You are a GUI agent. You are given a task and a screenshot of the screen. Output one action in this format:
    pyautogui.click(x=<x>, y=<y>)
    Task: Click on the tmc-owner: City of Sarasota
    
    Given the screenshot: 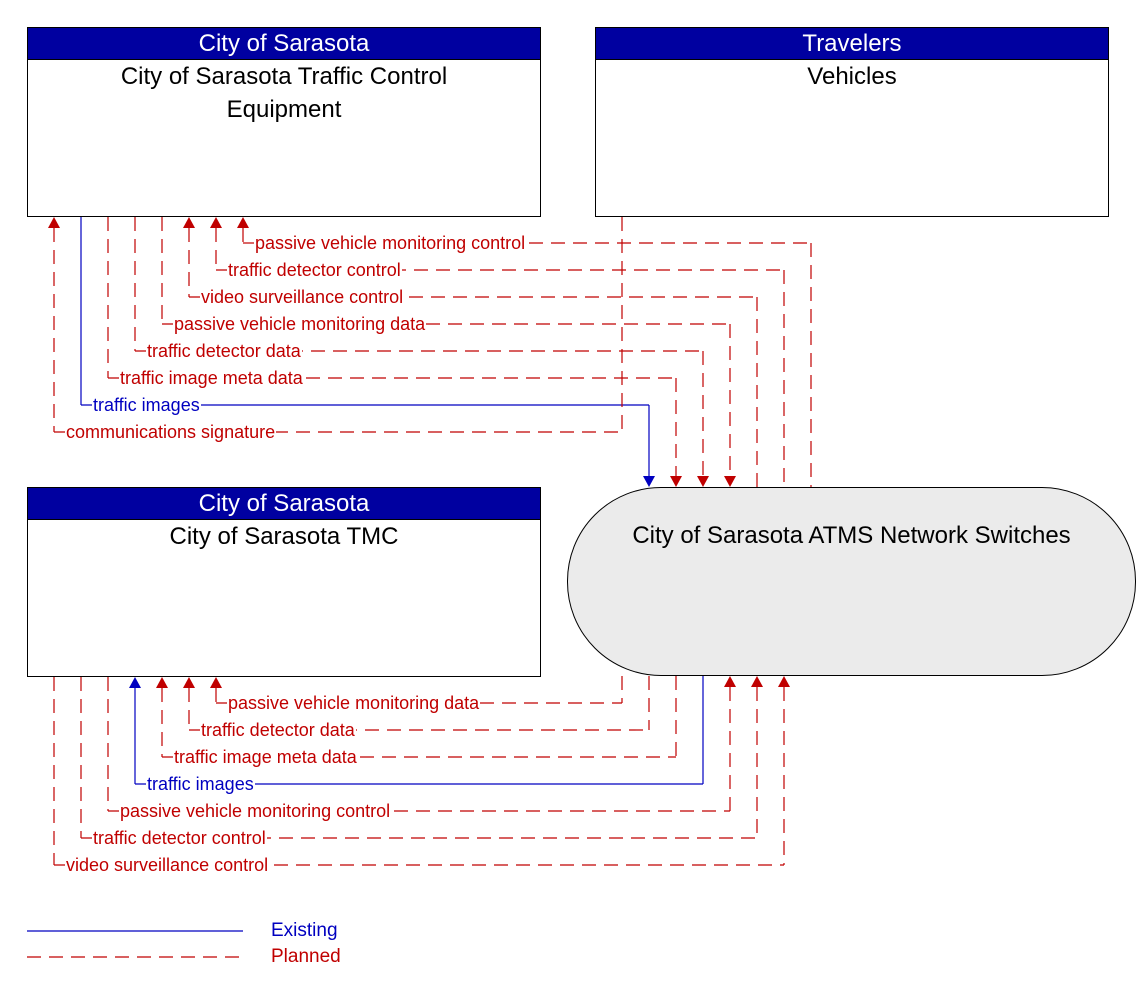 What is the action you would take?
    pyautogui.click(x=284, y=504)
    